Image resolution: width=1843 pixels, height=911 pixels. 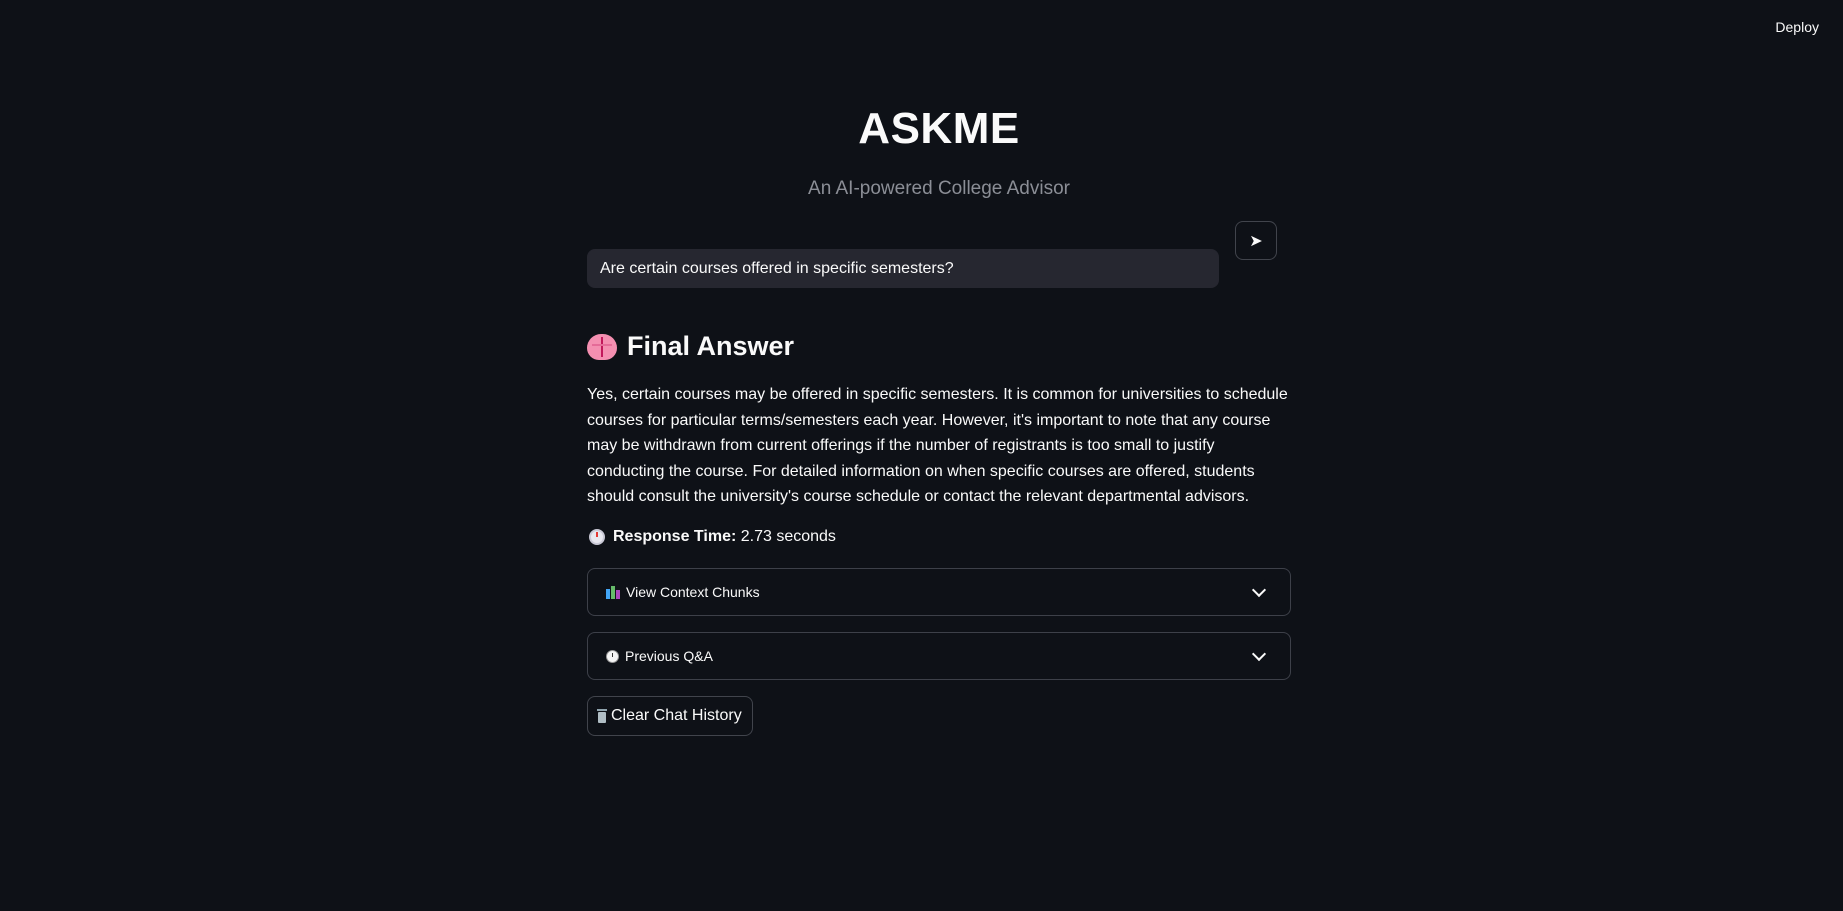 I want to click on context-chunks-expander: View Context Chunks, so click(x=939, y=592).